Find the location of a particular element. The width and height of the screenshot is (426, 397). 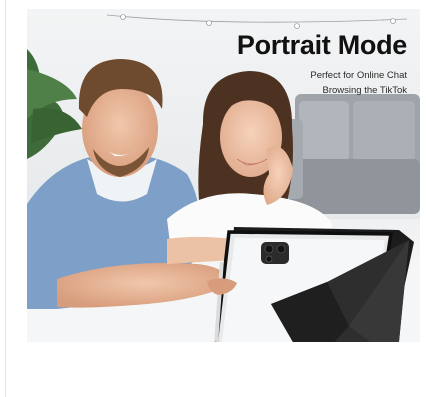

banner-footer-space is located at coordinates (223, 369).